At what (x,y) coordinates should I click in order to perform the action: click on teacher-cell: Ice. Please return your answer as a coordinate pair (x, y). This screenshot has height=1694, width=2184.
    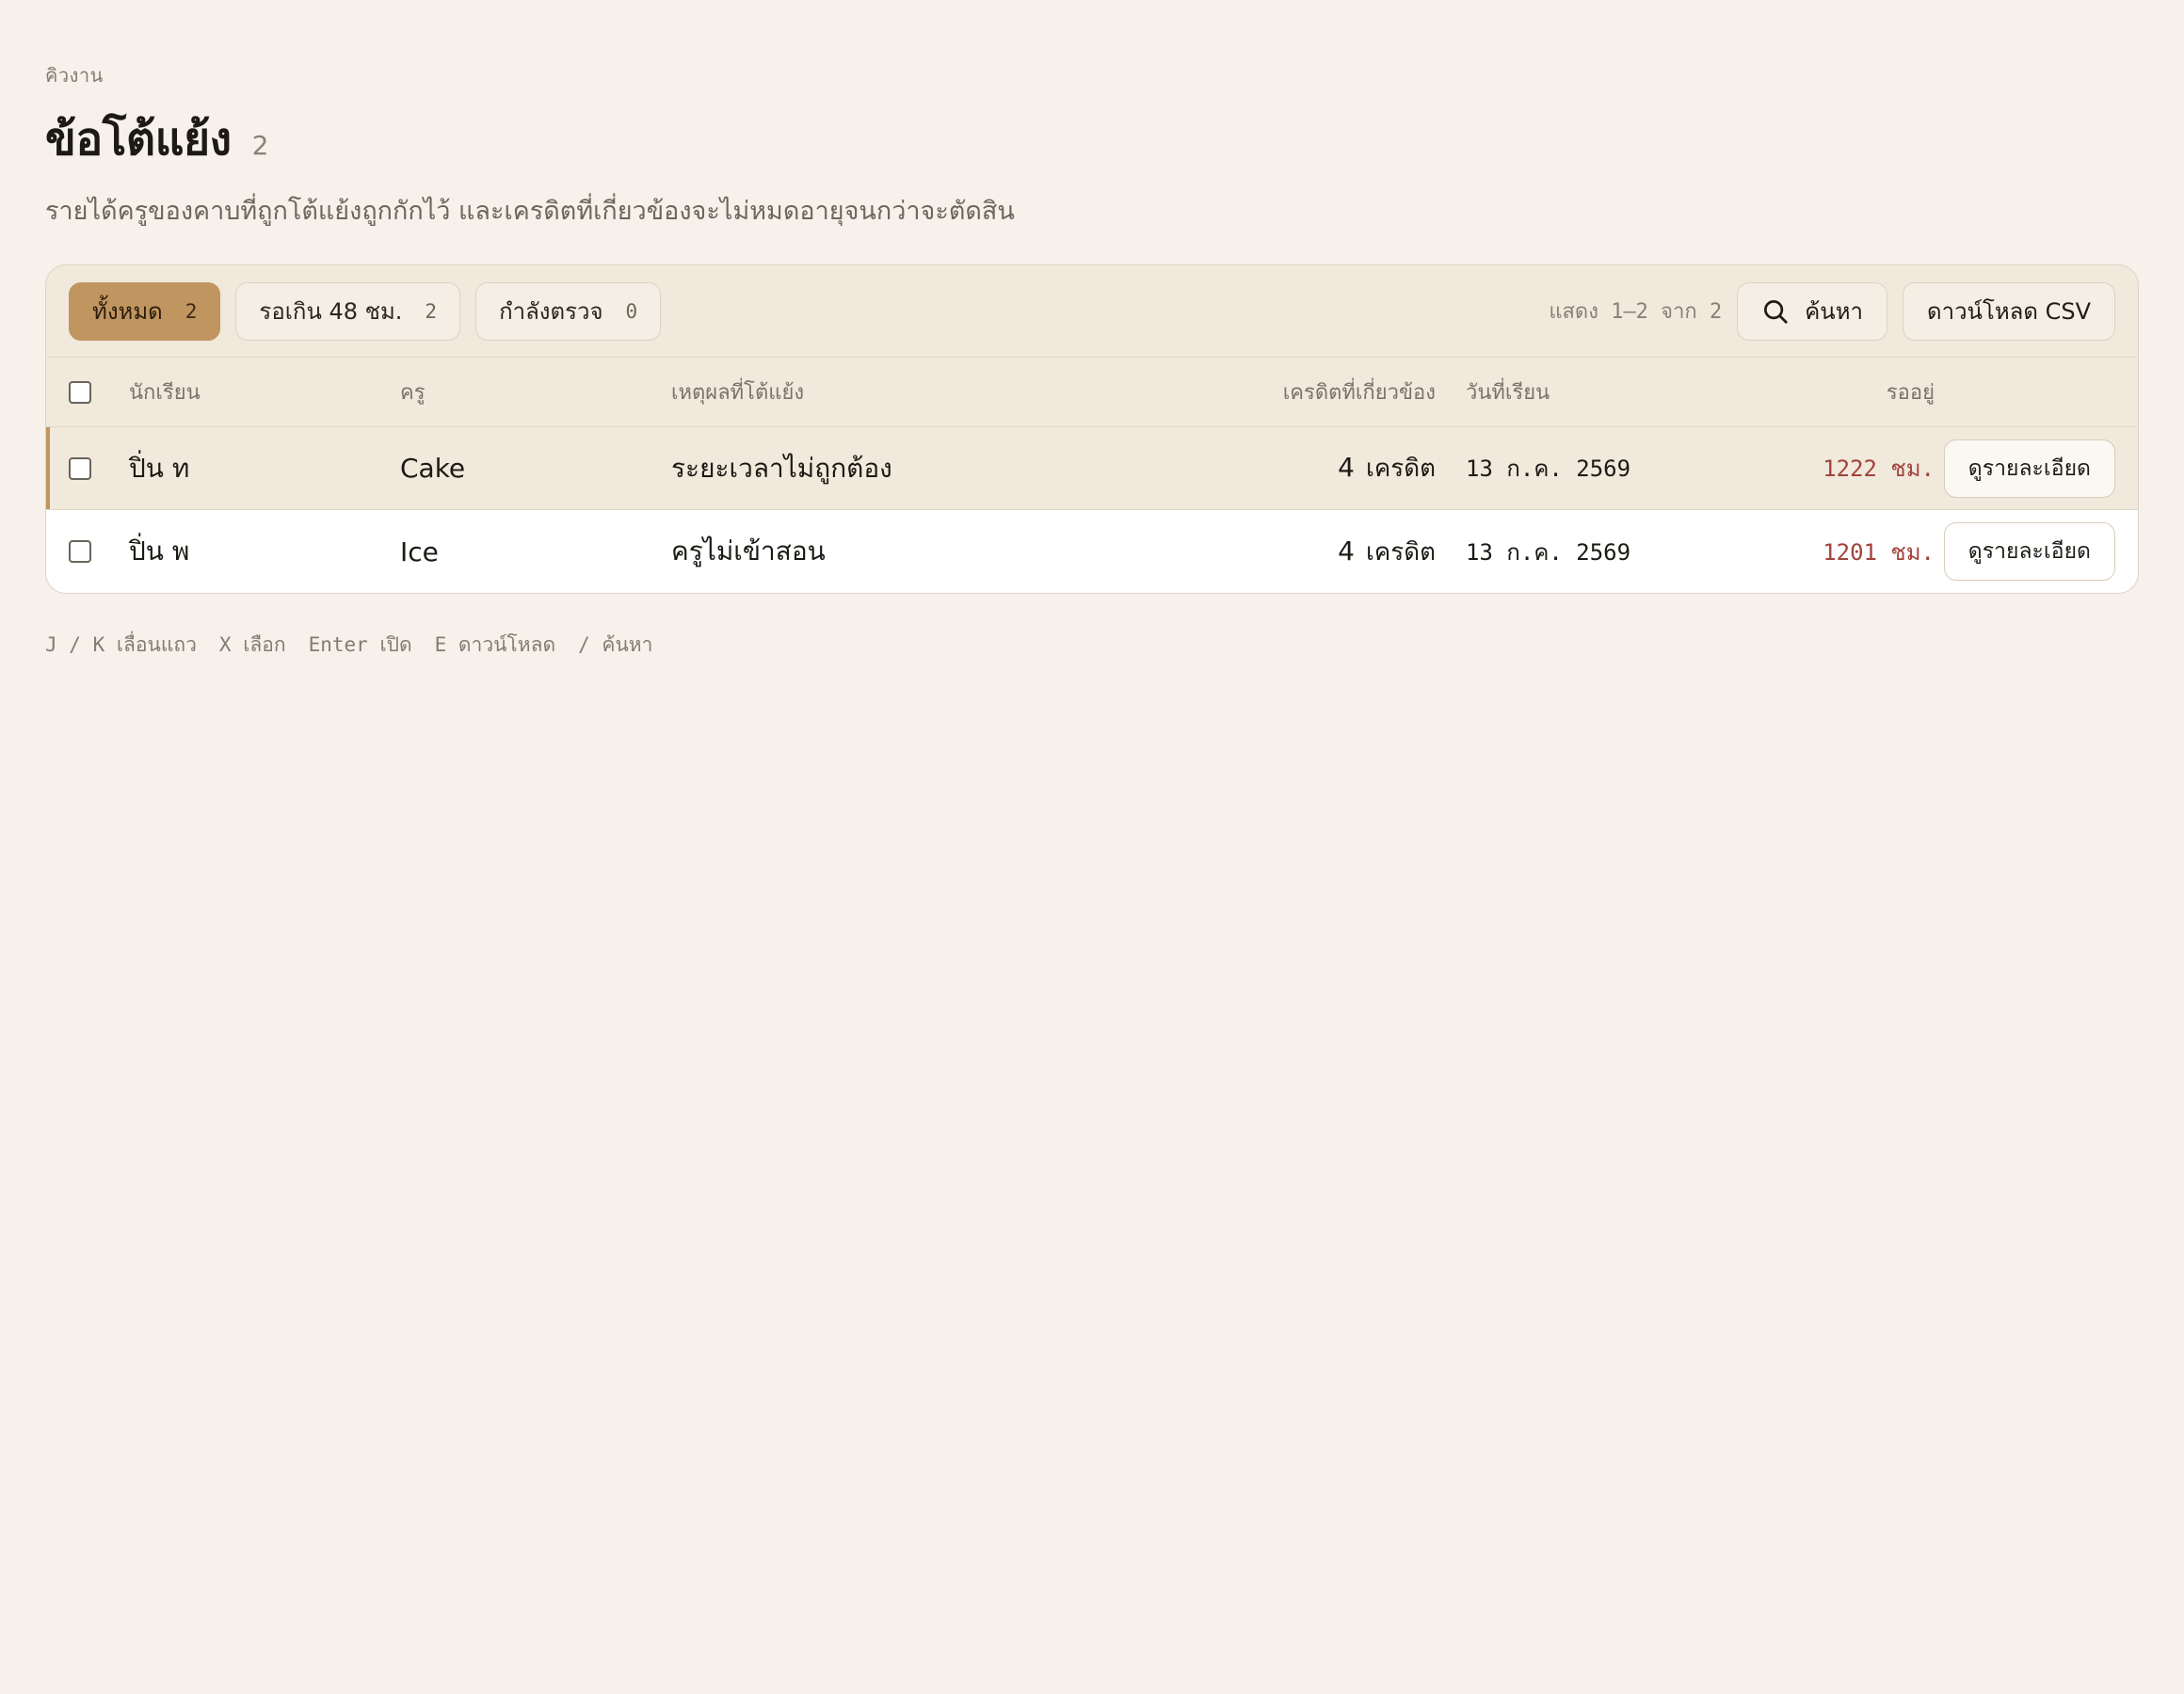
    Looking at the image, I should click on (419, 551).